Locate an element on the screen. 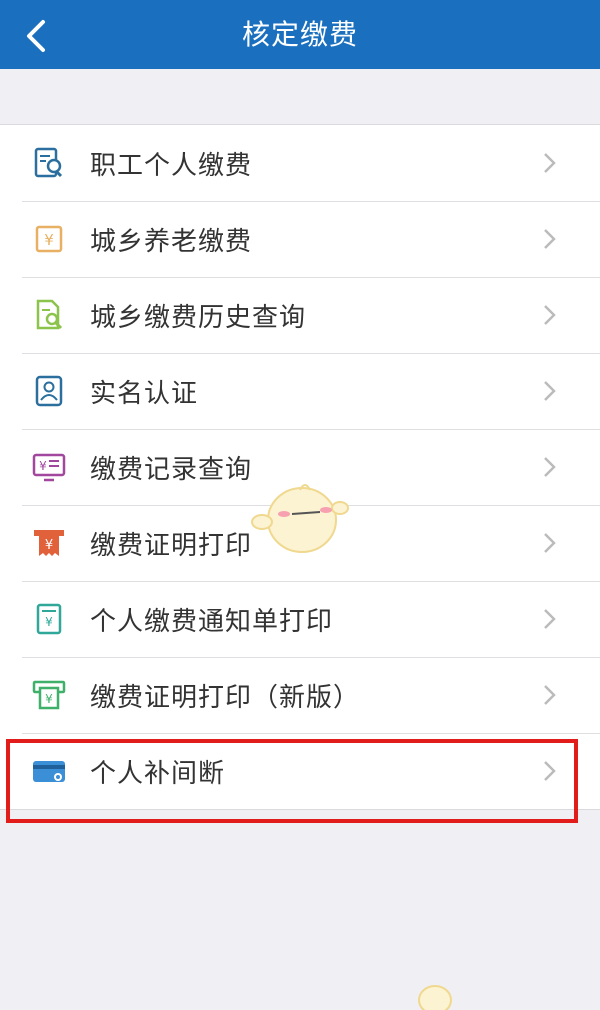 Image resolution: width=600 pixels, height=1010 pixels. top-nav-bar: 核定缴费 is located at coordinates (300, 34).